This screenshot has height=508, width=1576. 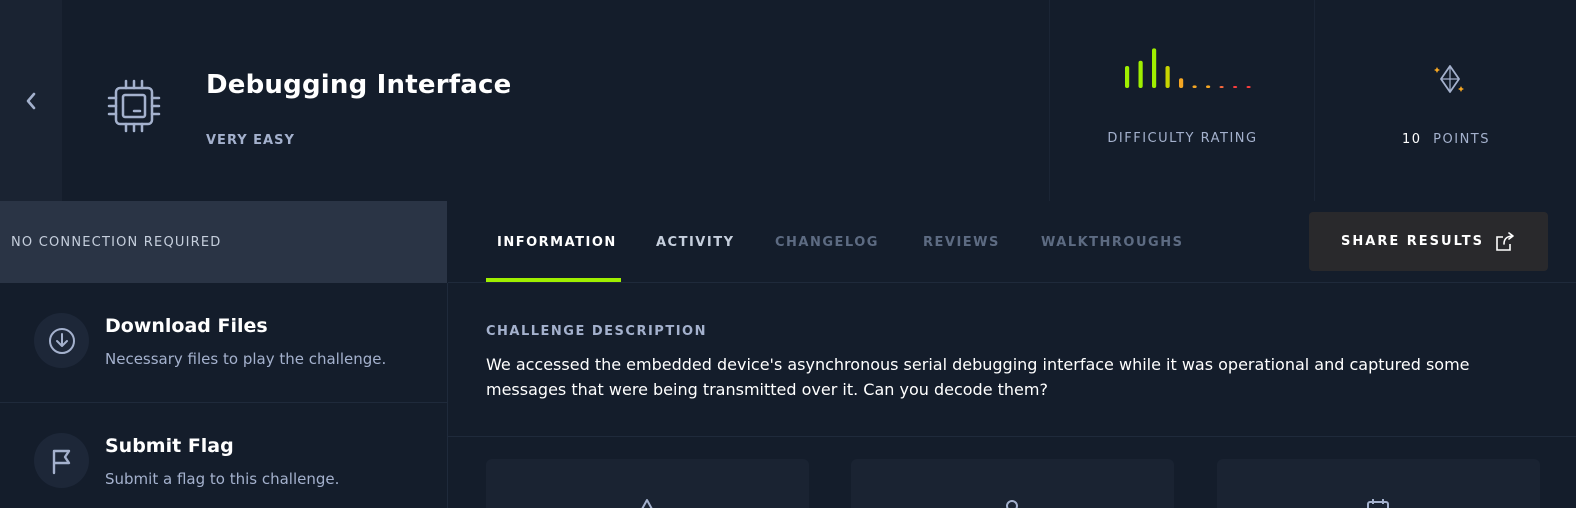 I want to click on tab-activity: ACTIVITY, so click(x=695, y=242).